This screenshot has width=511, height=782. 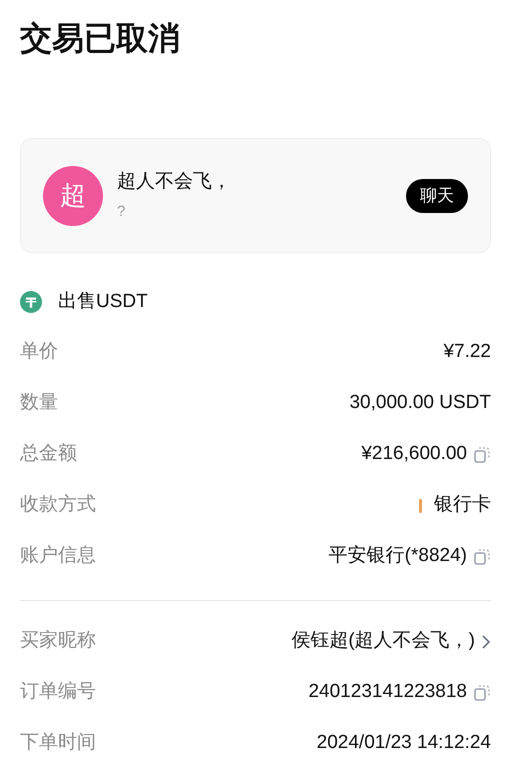 What do you see at coordinates (420, 403) in the screenshot?
I see `detail-value: 30,000.00 USDT` at bounding box center [420, 403].